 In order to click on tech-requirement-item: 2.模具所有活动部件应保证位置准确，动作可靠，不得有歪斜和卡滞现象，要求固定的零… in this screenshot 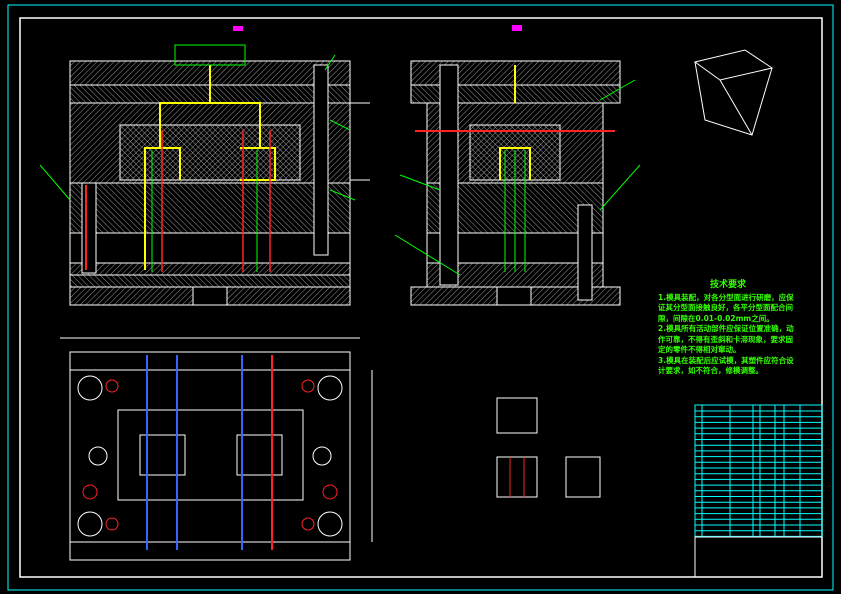, I will do `click(726, 339)`.